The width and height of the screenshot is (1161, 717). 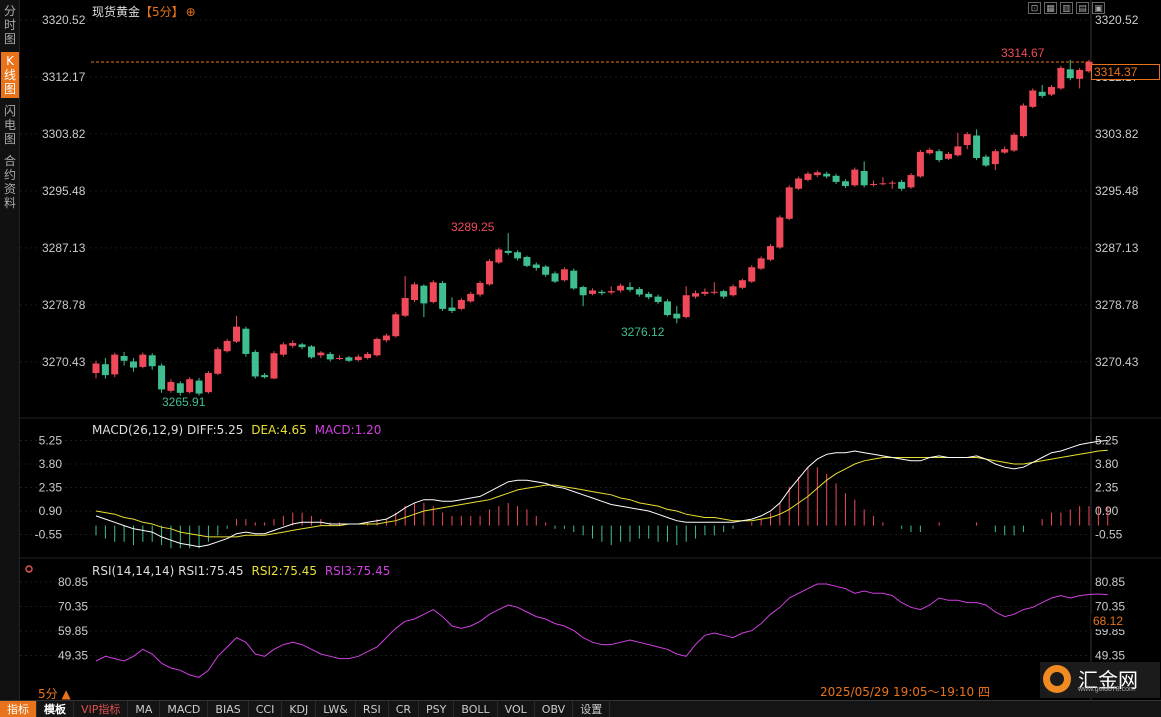 I want to click on toolbar-tab-13: VOL, so click(x=516, y=708).